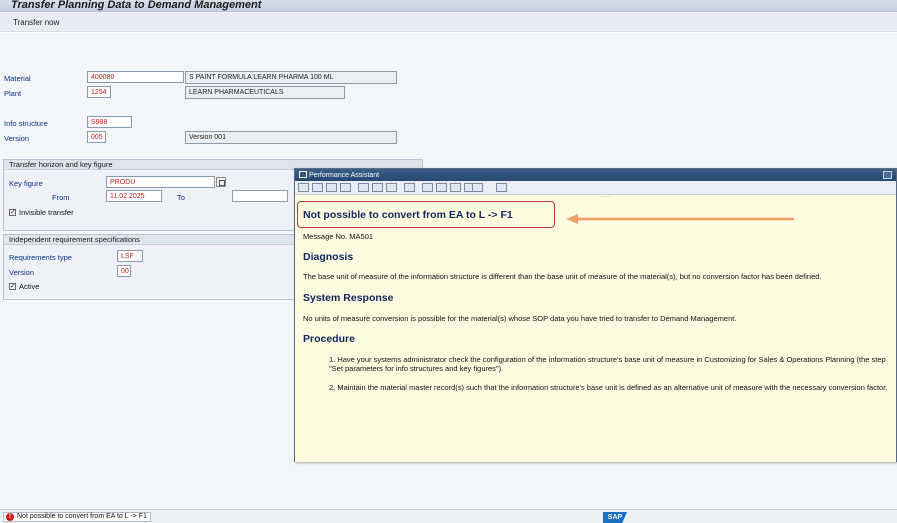 The width and height of the screenshot is (897, 523). Describe the element at coordinates (291, 77) in the screenshot. I see `material-description: S PAINT FORMULA LEARN PHARMA 100 ML` at that location.